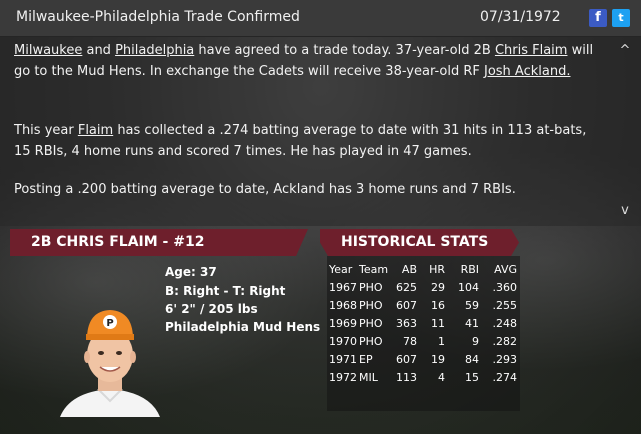  What do you see at coordinates (423, 305) in the screenshot?
I see `stats-row: 1968 PHO 607 16 59 .255` at bounding box center [423, 305].